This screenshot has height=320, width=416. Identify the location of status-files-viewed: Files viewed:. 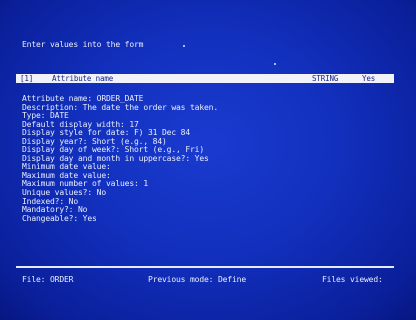
(352, 279).